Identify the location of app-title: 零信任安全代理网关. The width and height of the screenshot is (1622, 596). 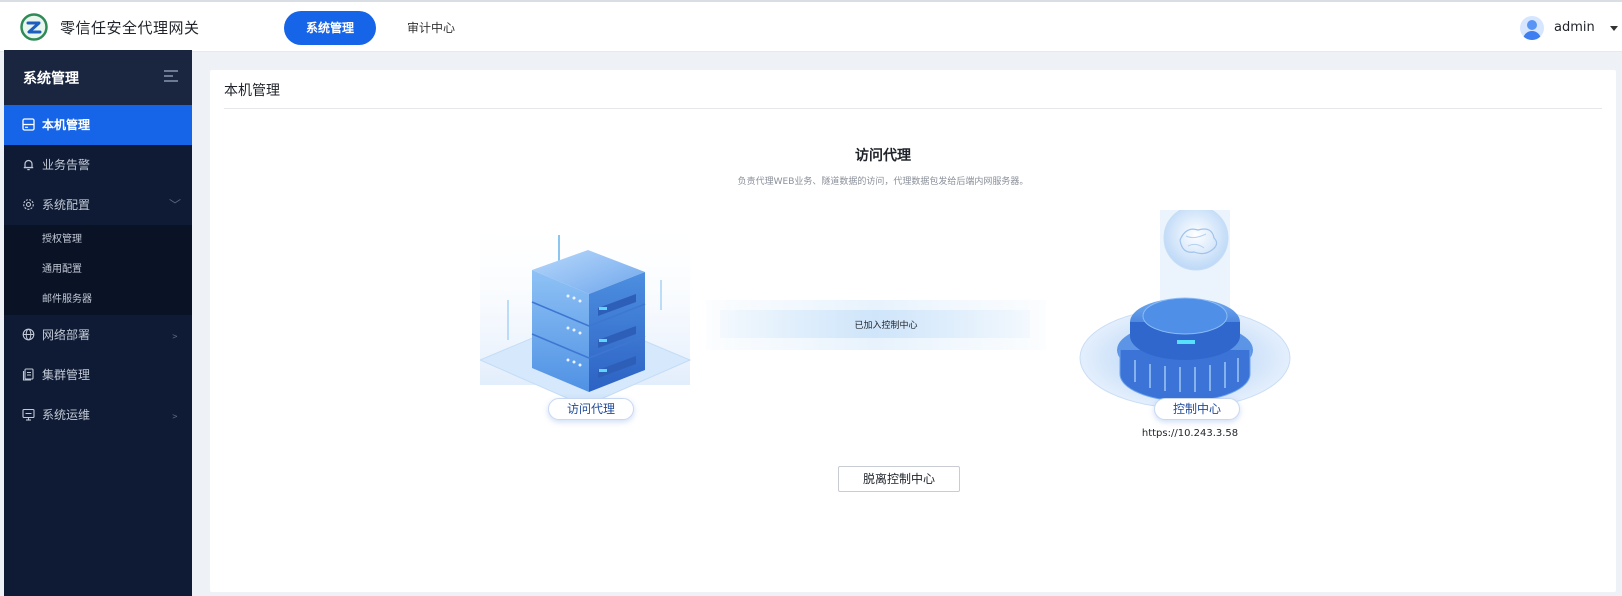
(130, 28).